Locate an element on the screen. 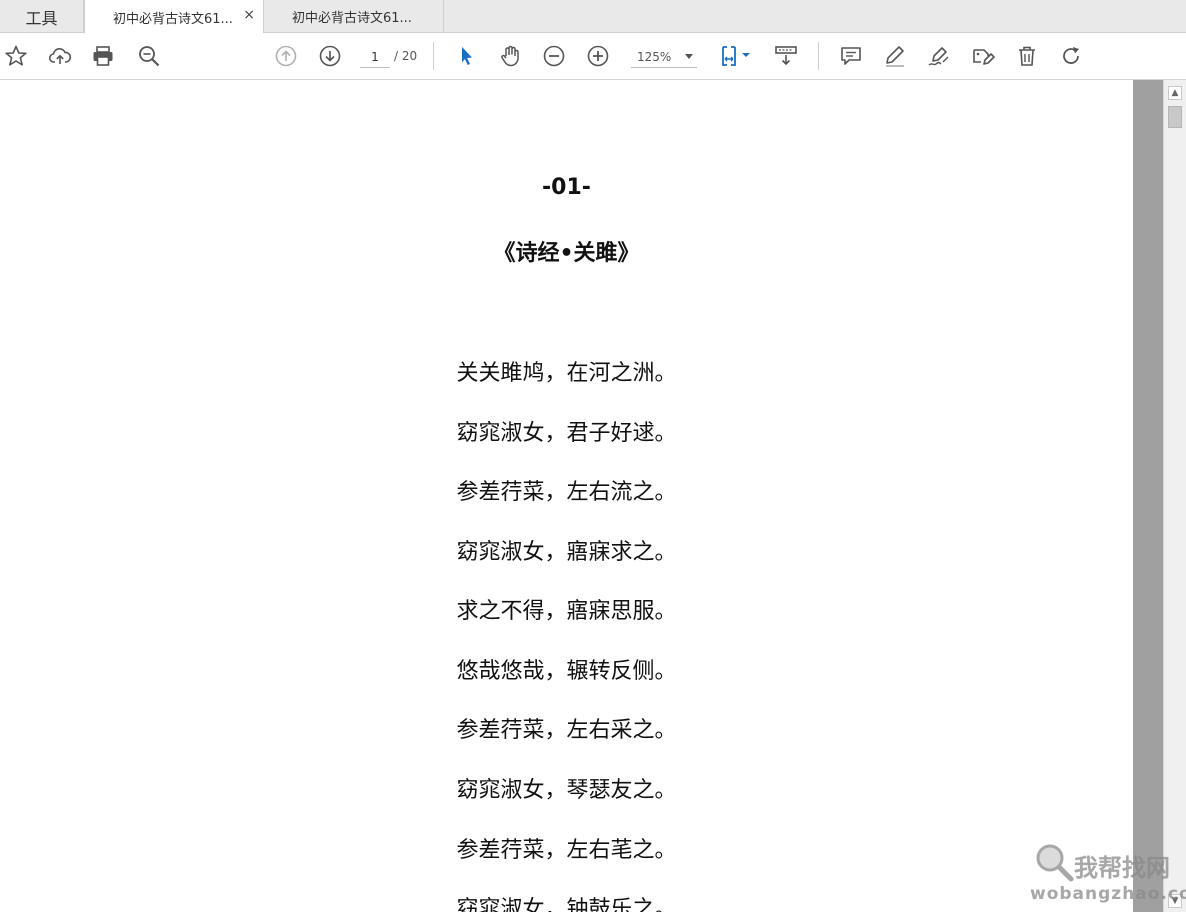  poem-line: 求之不得，寤寐思服。 is located at coordinates (566, 611).